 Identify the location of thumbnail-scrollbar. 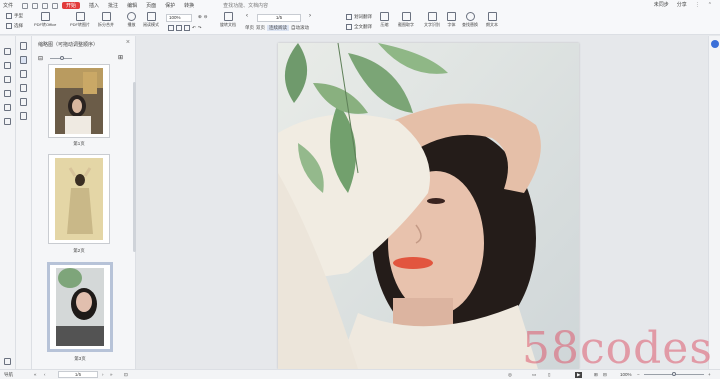
(134, 167).